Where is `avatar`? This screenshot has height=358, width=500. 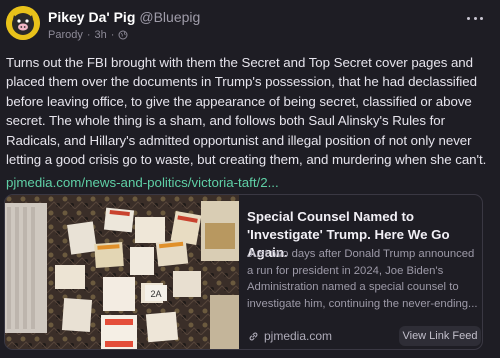
avatar is located at coordinates (23, 23).